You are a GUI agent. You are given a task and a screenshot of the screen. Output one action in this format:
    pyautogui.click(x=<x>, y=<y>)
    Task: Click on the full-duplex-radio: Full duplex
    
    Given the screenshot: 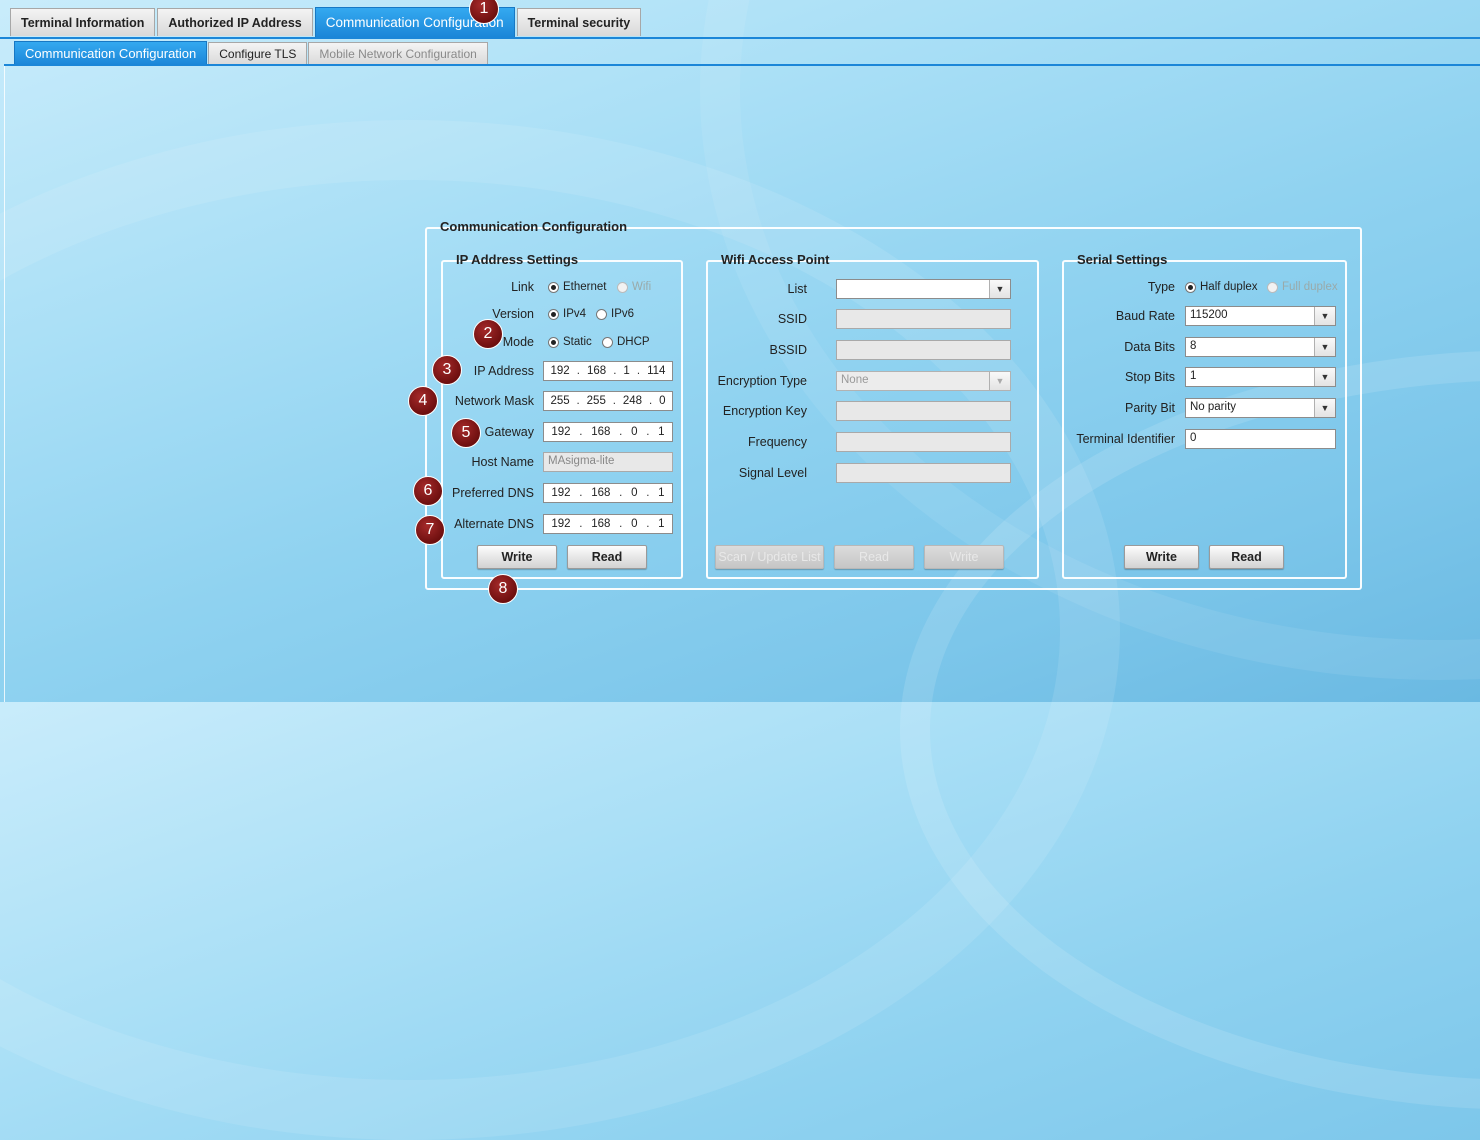 What is the action you would take?
    pyautogui.click(x=1302, y=287)
    